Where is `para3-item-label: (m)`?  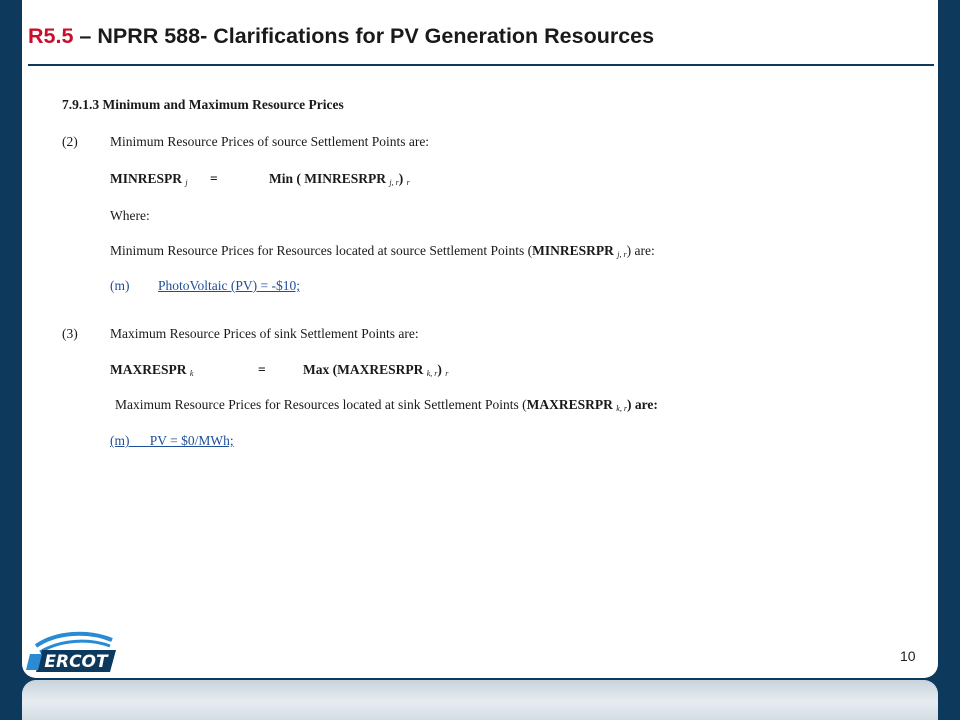
para3-item-label: (m) is located at coordinates (120, 440).